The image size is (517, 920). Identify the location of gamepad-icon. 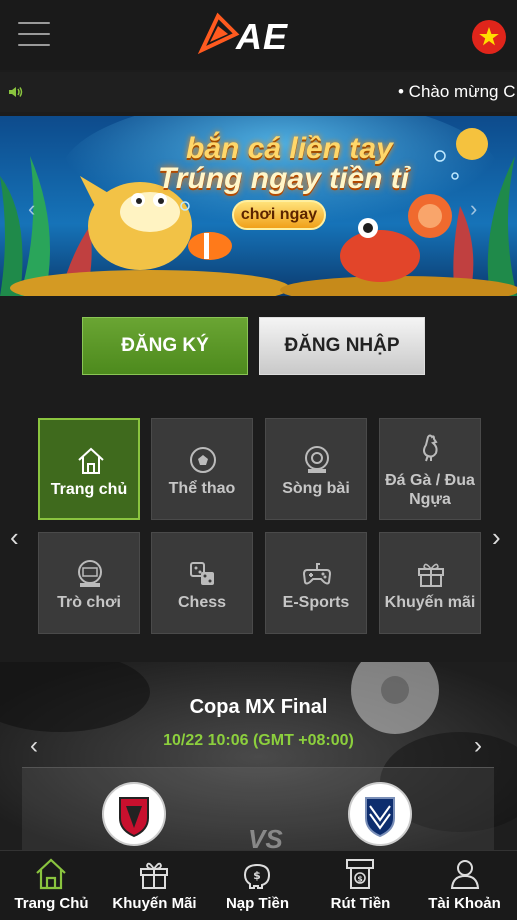
(317, 574).